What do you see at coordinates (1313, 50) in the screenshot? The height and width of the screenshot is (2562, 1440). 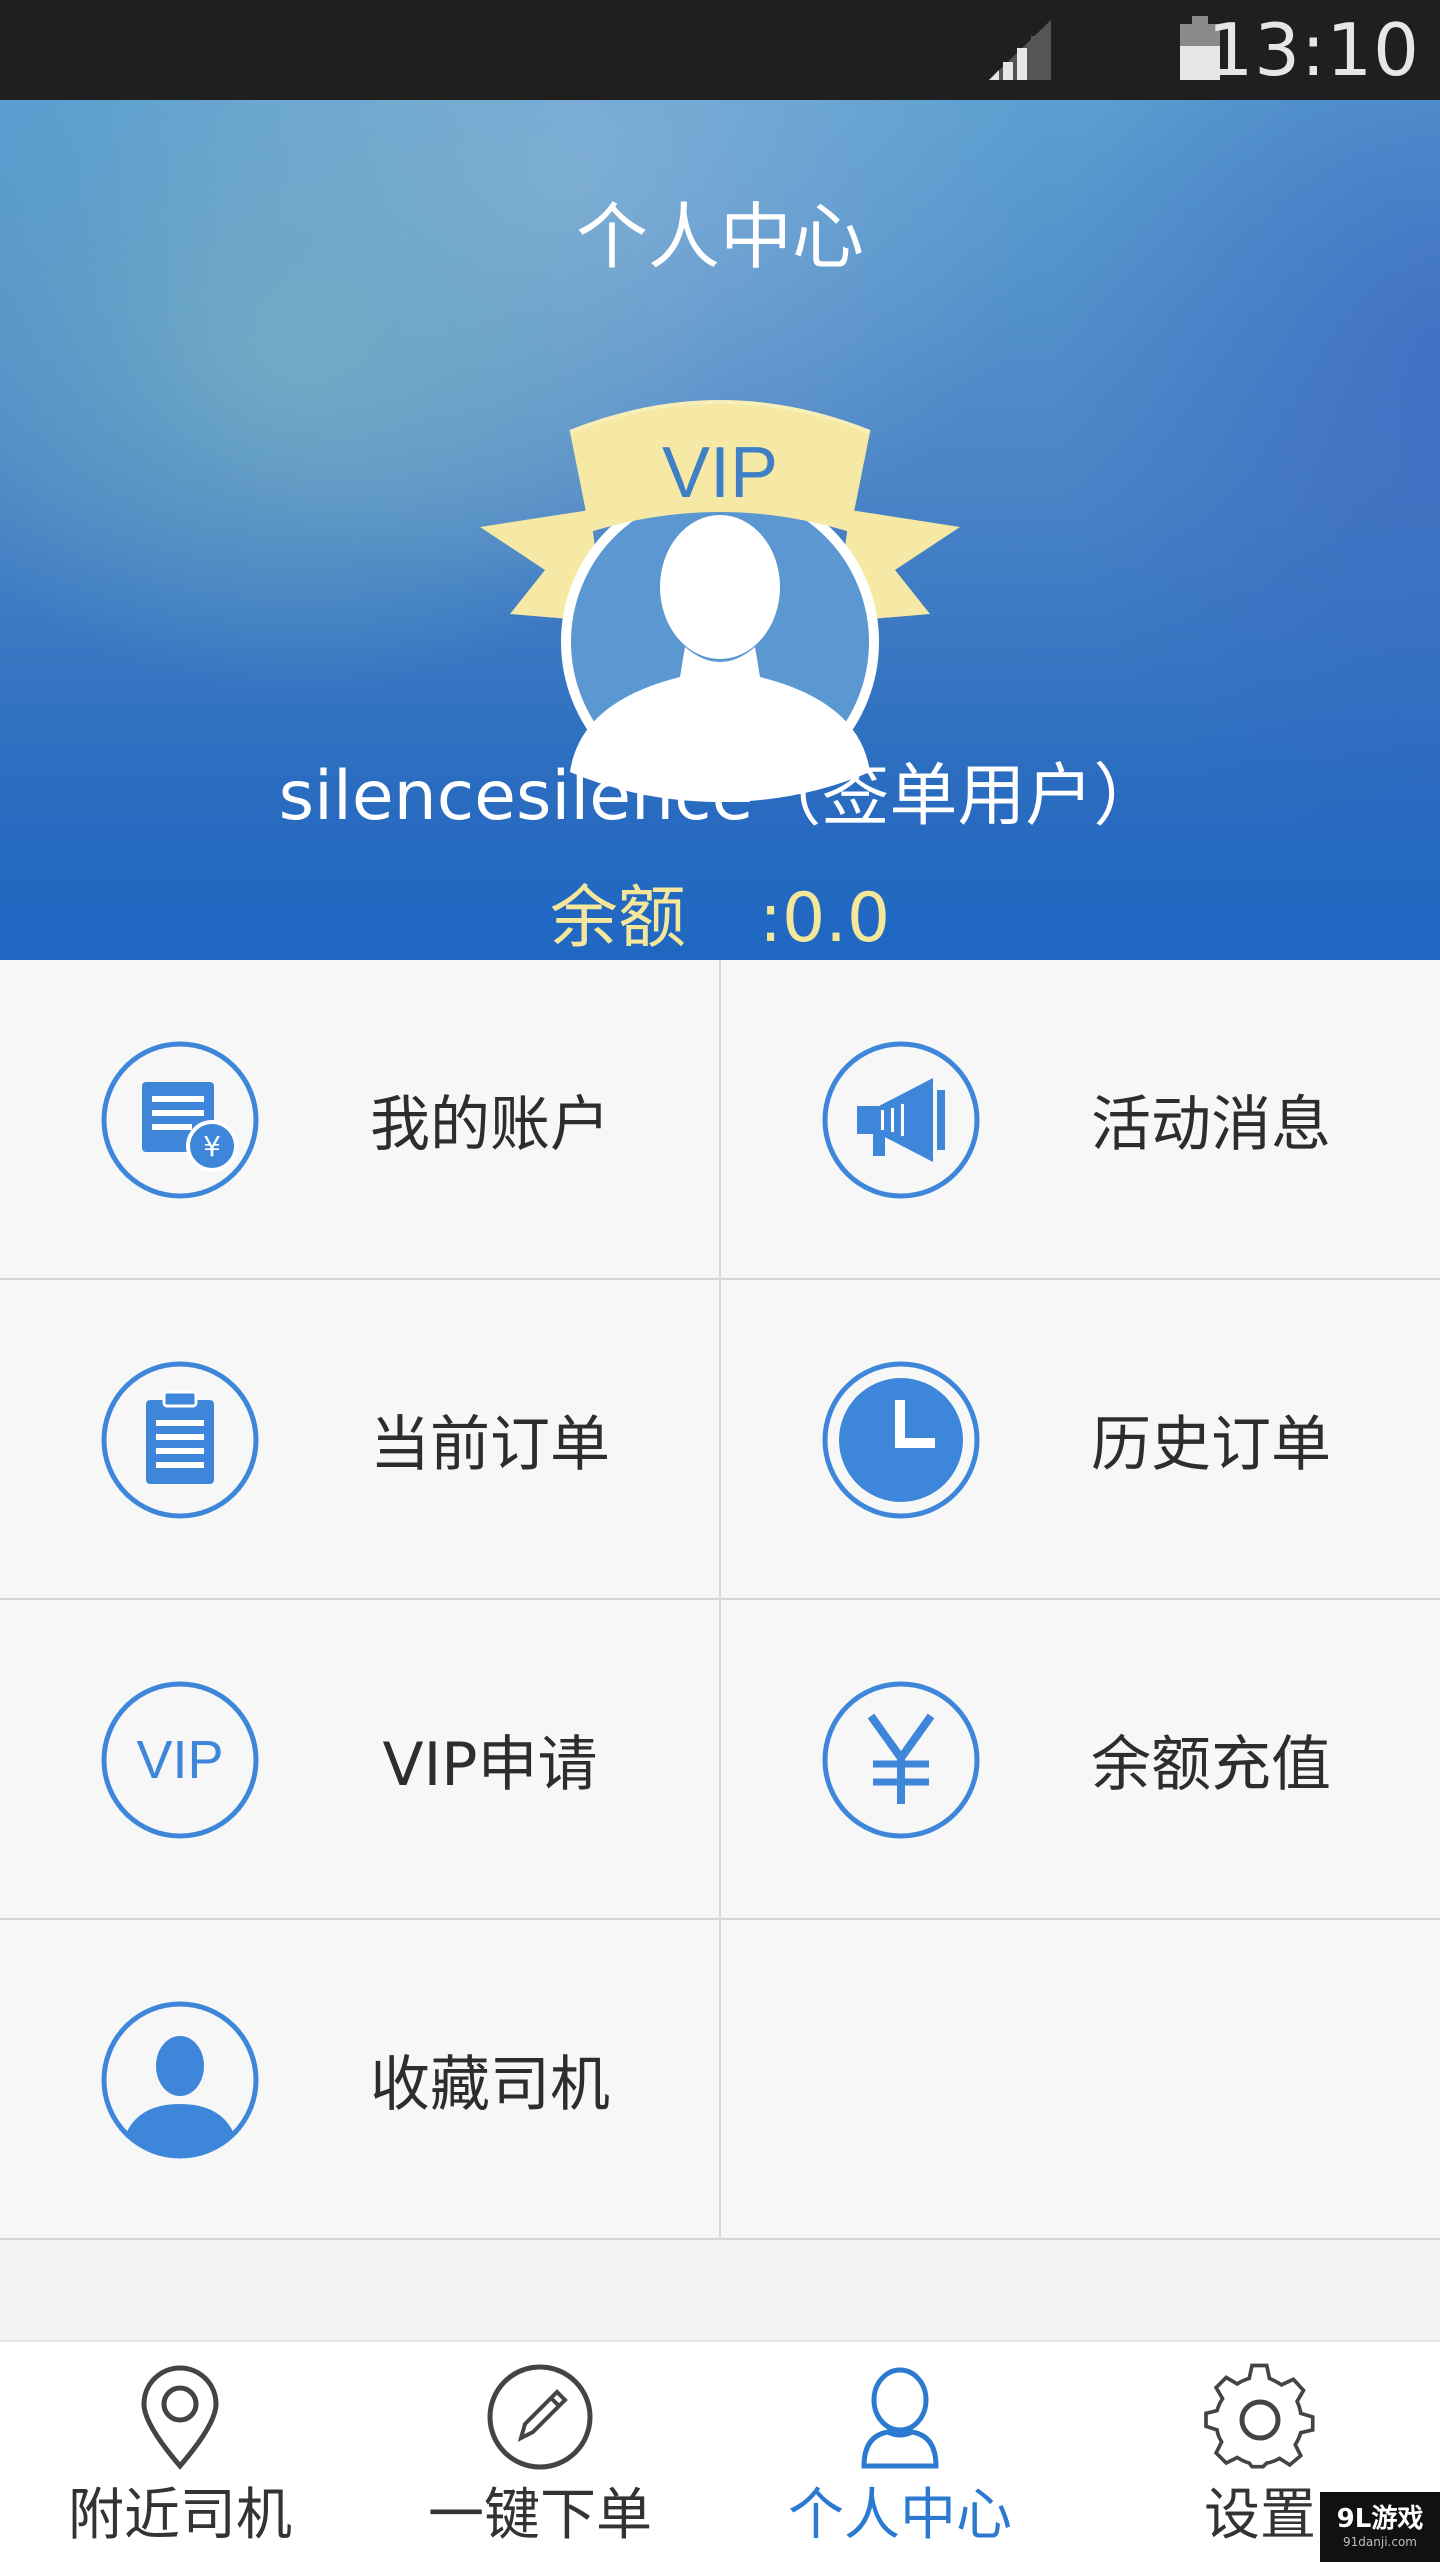 I see `status-time: 13:10` at bounding box center [1313, 50].